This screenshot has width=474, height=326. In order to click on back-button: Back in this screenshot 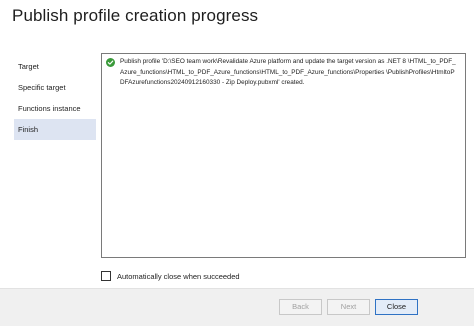, I will do `click(300, 307)`.